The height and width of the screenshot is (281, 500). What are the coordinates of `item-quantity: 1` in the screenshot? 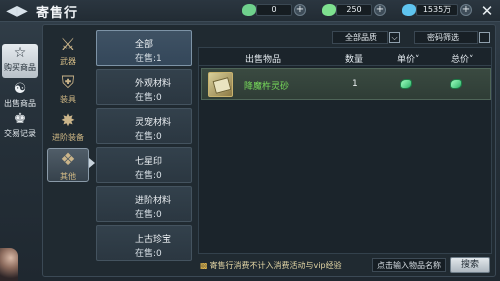 It's located at (355, 84).